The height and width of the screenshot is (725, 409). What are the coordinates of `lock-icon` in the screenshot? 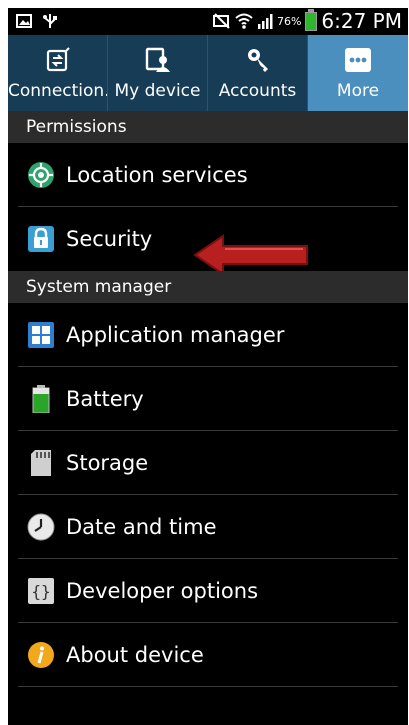 It's located at (41, 239).